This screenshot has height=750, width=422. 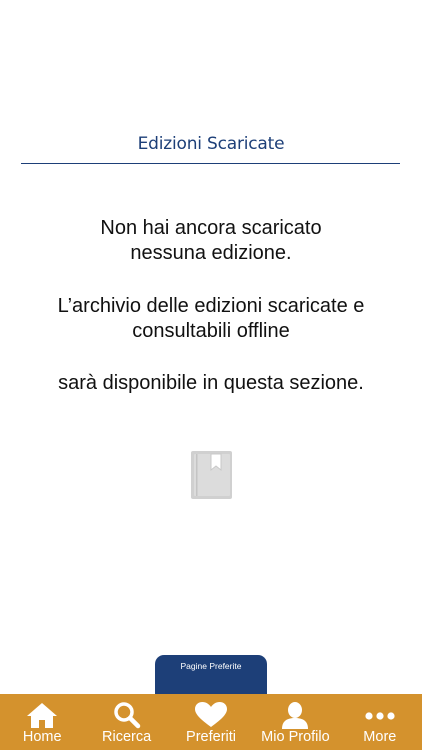 I want to click on tab-home-label: Home, so click(x=42, y=737).